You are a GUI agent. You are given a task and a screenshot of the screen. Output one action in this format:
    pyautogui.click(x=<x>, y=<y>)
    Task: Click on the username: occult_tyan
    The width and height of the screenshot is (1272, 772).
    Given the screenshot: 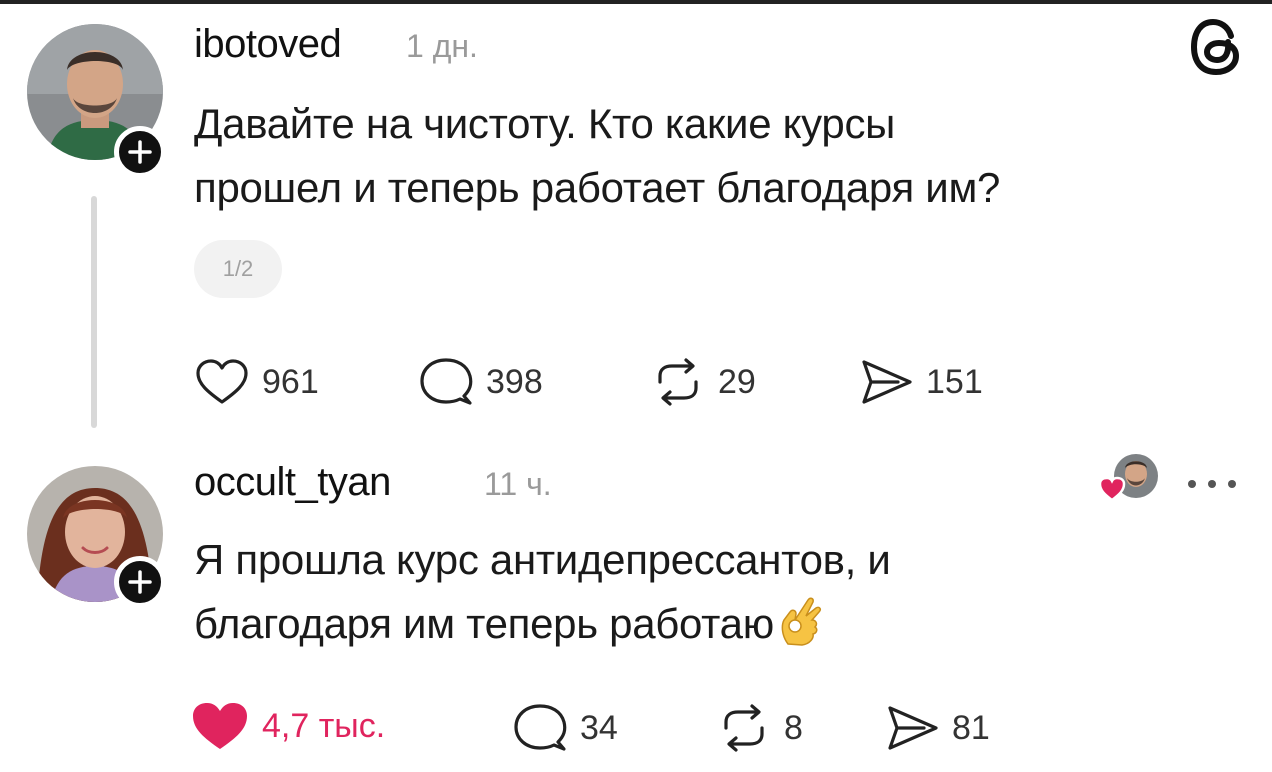 What is the action you would take?
    pyautogui.click(x=292, y=482)
    